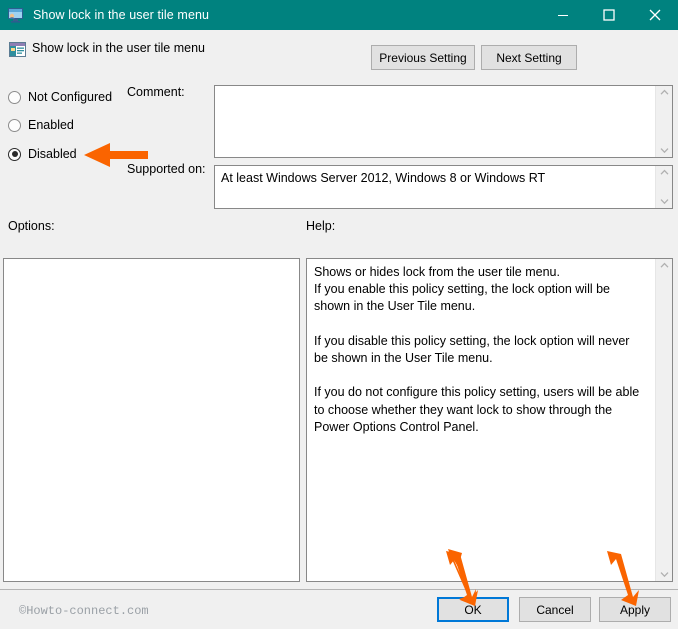 This screenshot has height=629, width=678. What do you see at coordinates (166, 169) in the screenshot?
I see `supported-on-label: Supported on:` at bounding box center [166, 169].